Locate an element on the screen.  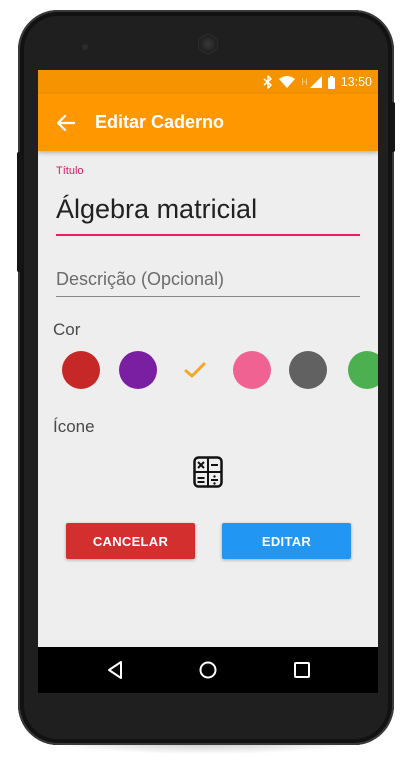
color-swatch-gray is located at coordinates (308, 370).